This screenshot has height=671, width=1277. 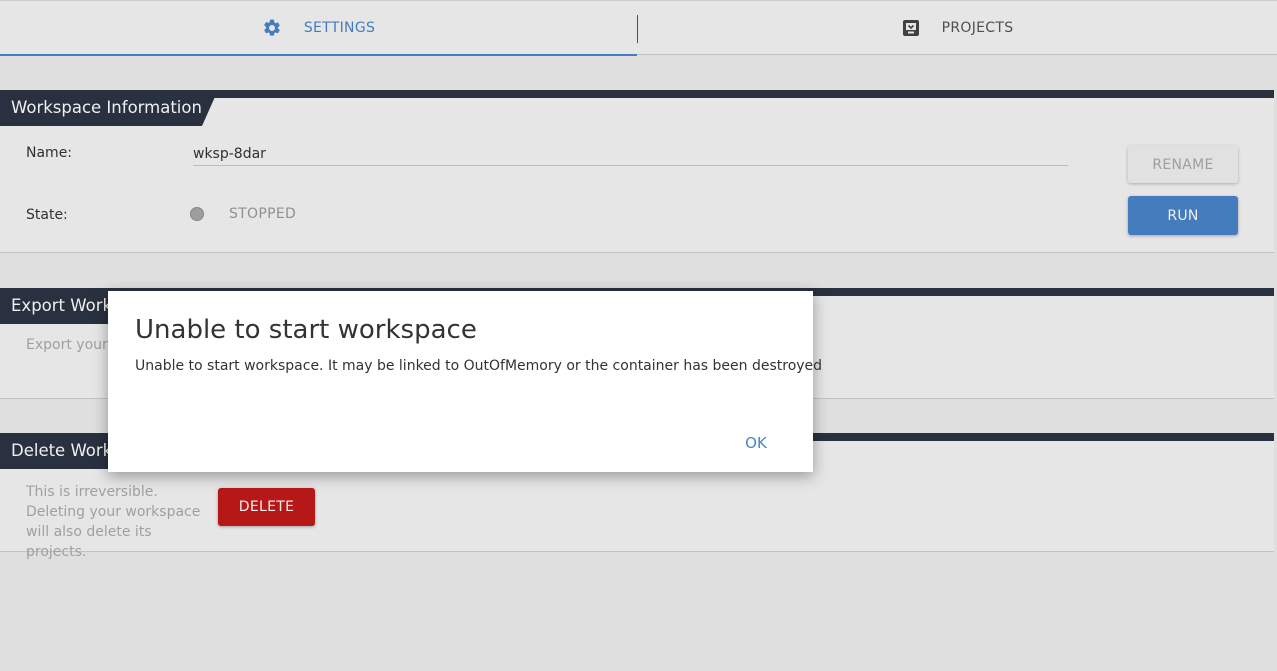 What do you see at coordinates (306, 330) in the screenshot?
I see `dialog-title: Unable to start workspace` at bounding box center [306, 330].